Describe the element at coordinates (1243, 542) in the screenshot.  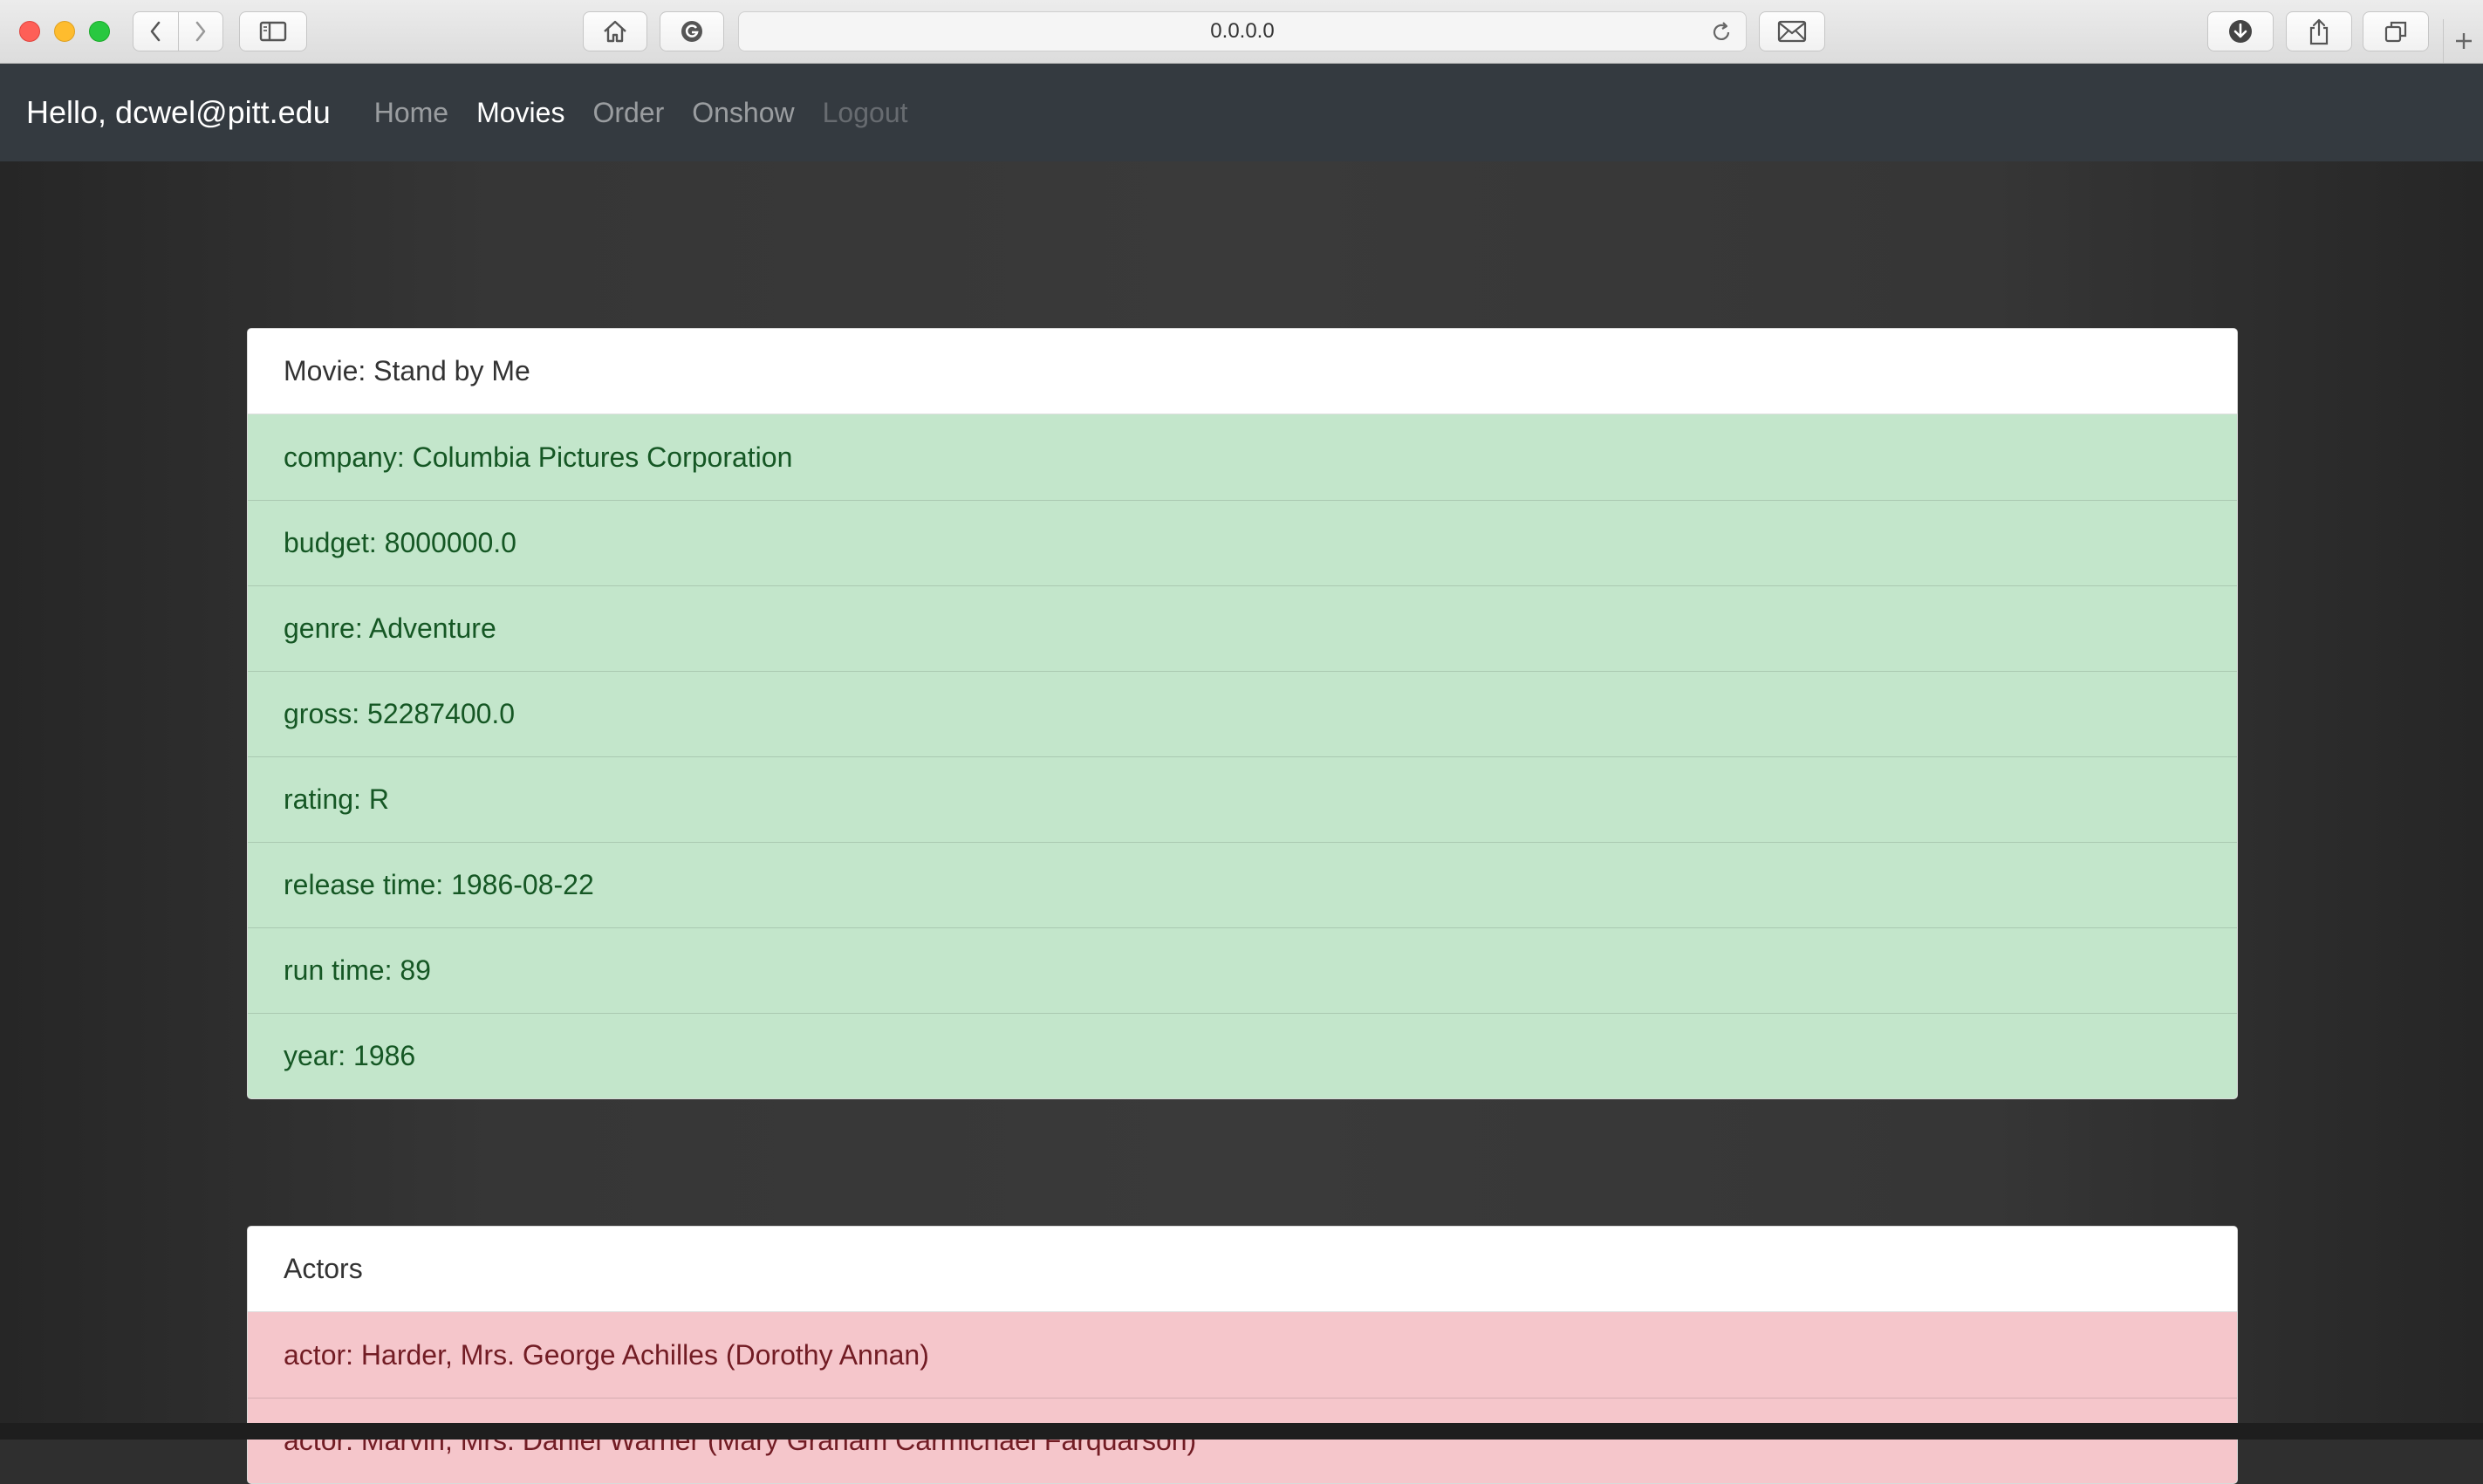
I see `movie-field-budget: budget: 8000000.0` at that location.